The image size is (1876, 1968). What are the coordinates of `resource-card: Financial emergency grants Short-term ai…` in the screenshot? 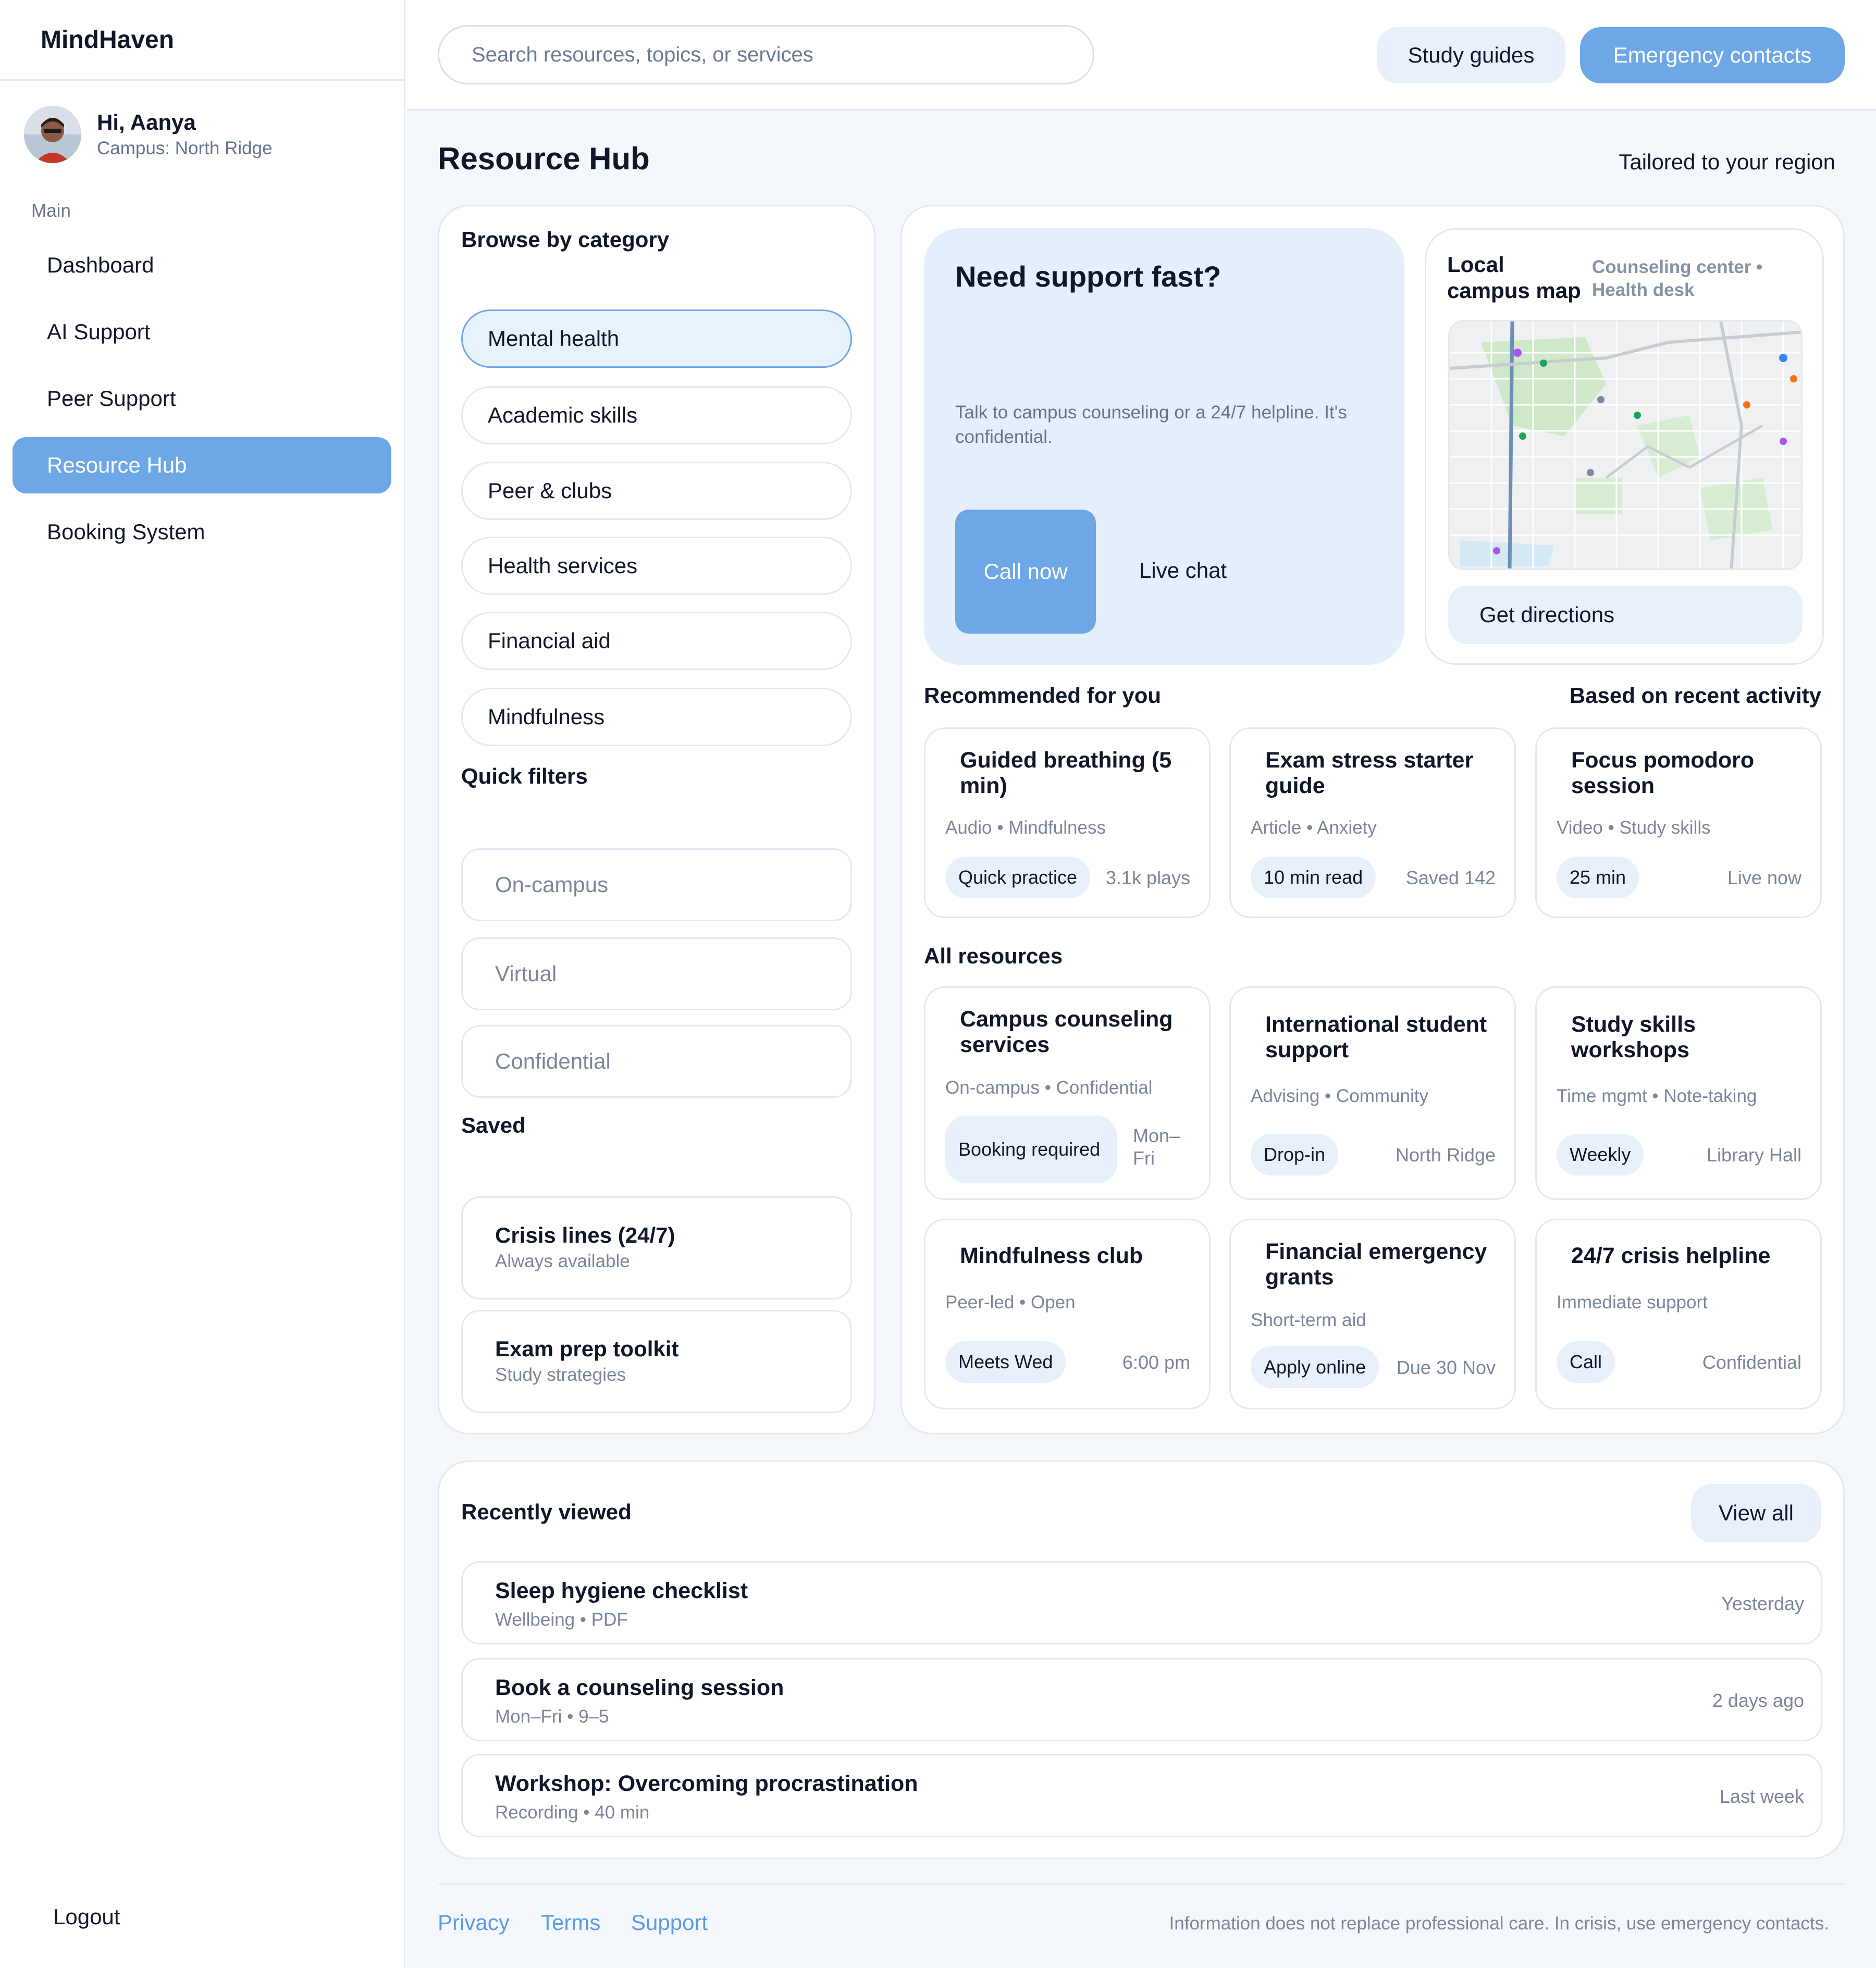 It's located at (1372, 1314).